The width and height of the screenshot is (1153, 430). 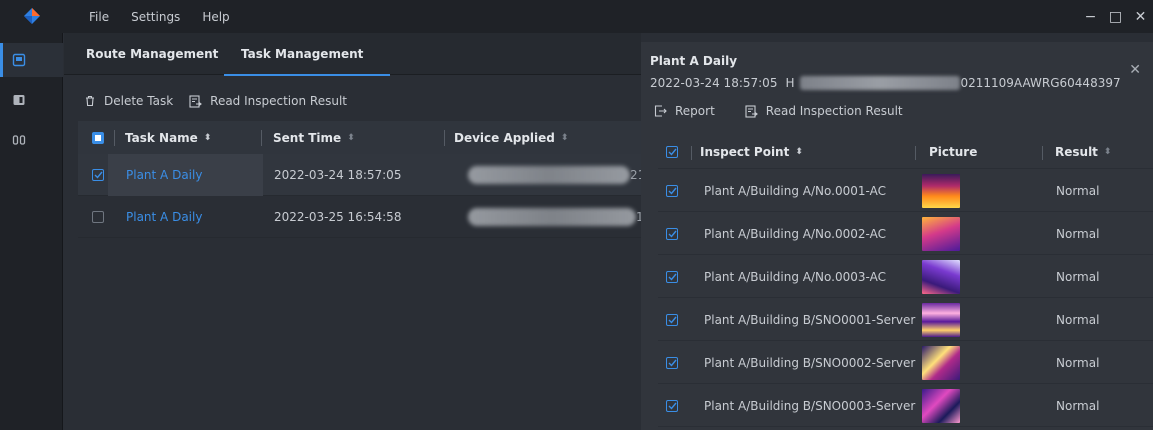 What do you see at coordinates (905, 190) in the screenshot?
I see `table-row: Plant A/Building A/No.0001-AC Normal` at bounding box center [905, 190].